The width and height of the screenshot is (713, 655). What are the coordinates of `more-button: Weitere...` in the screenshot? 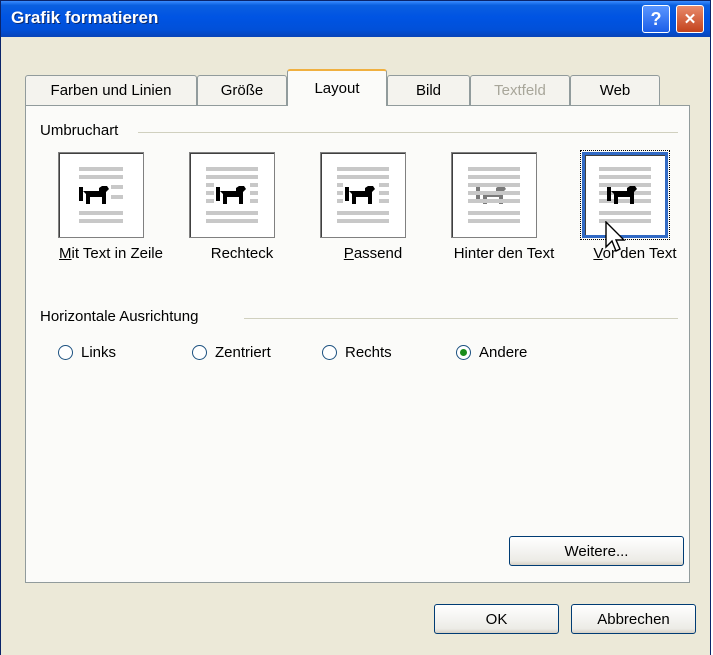 It's located at (596, 551).